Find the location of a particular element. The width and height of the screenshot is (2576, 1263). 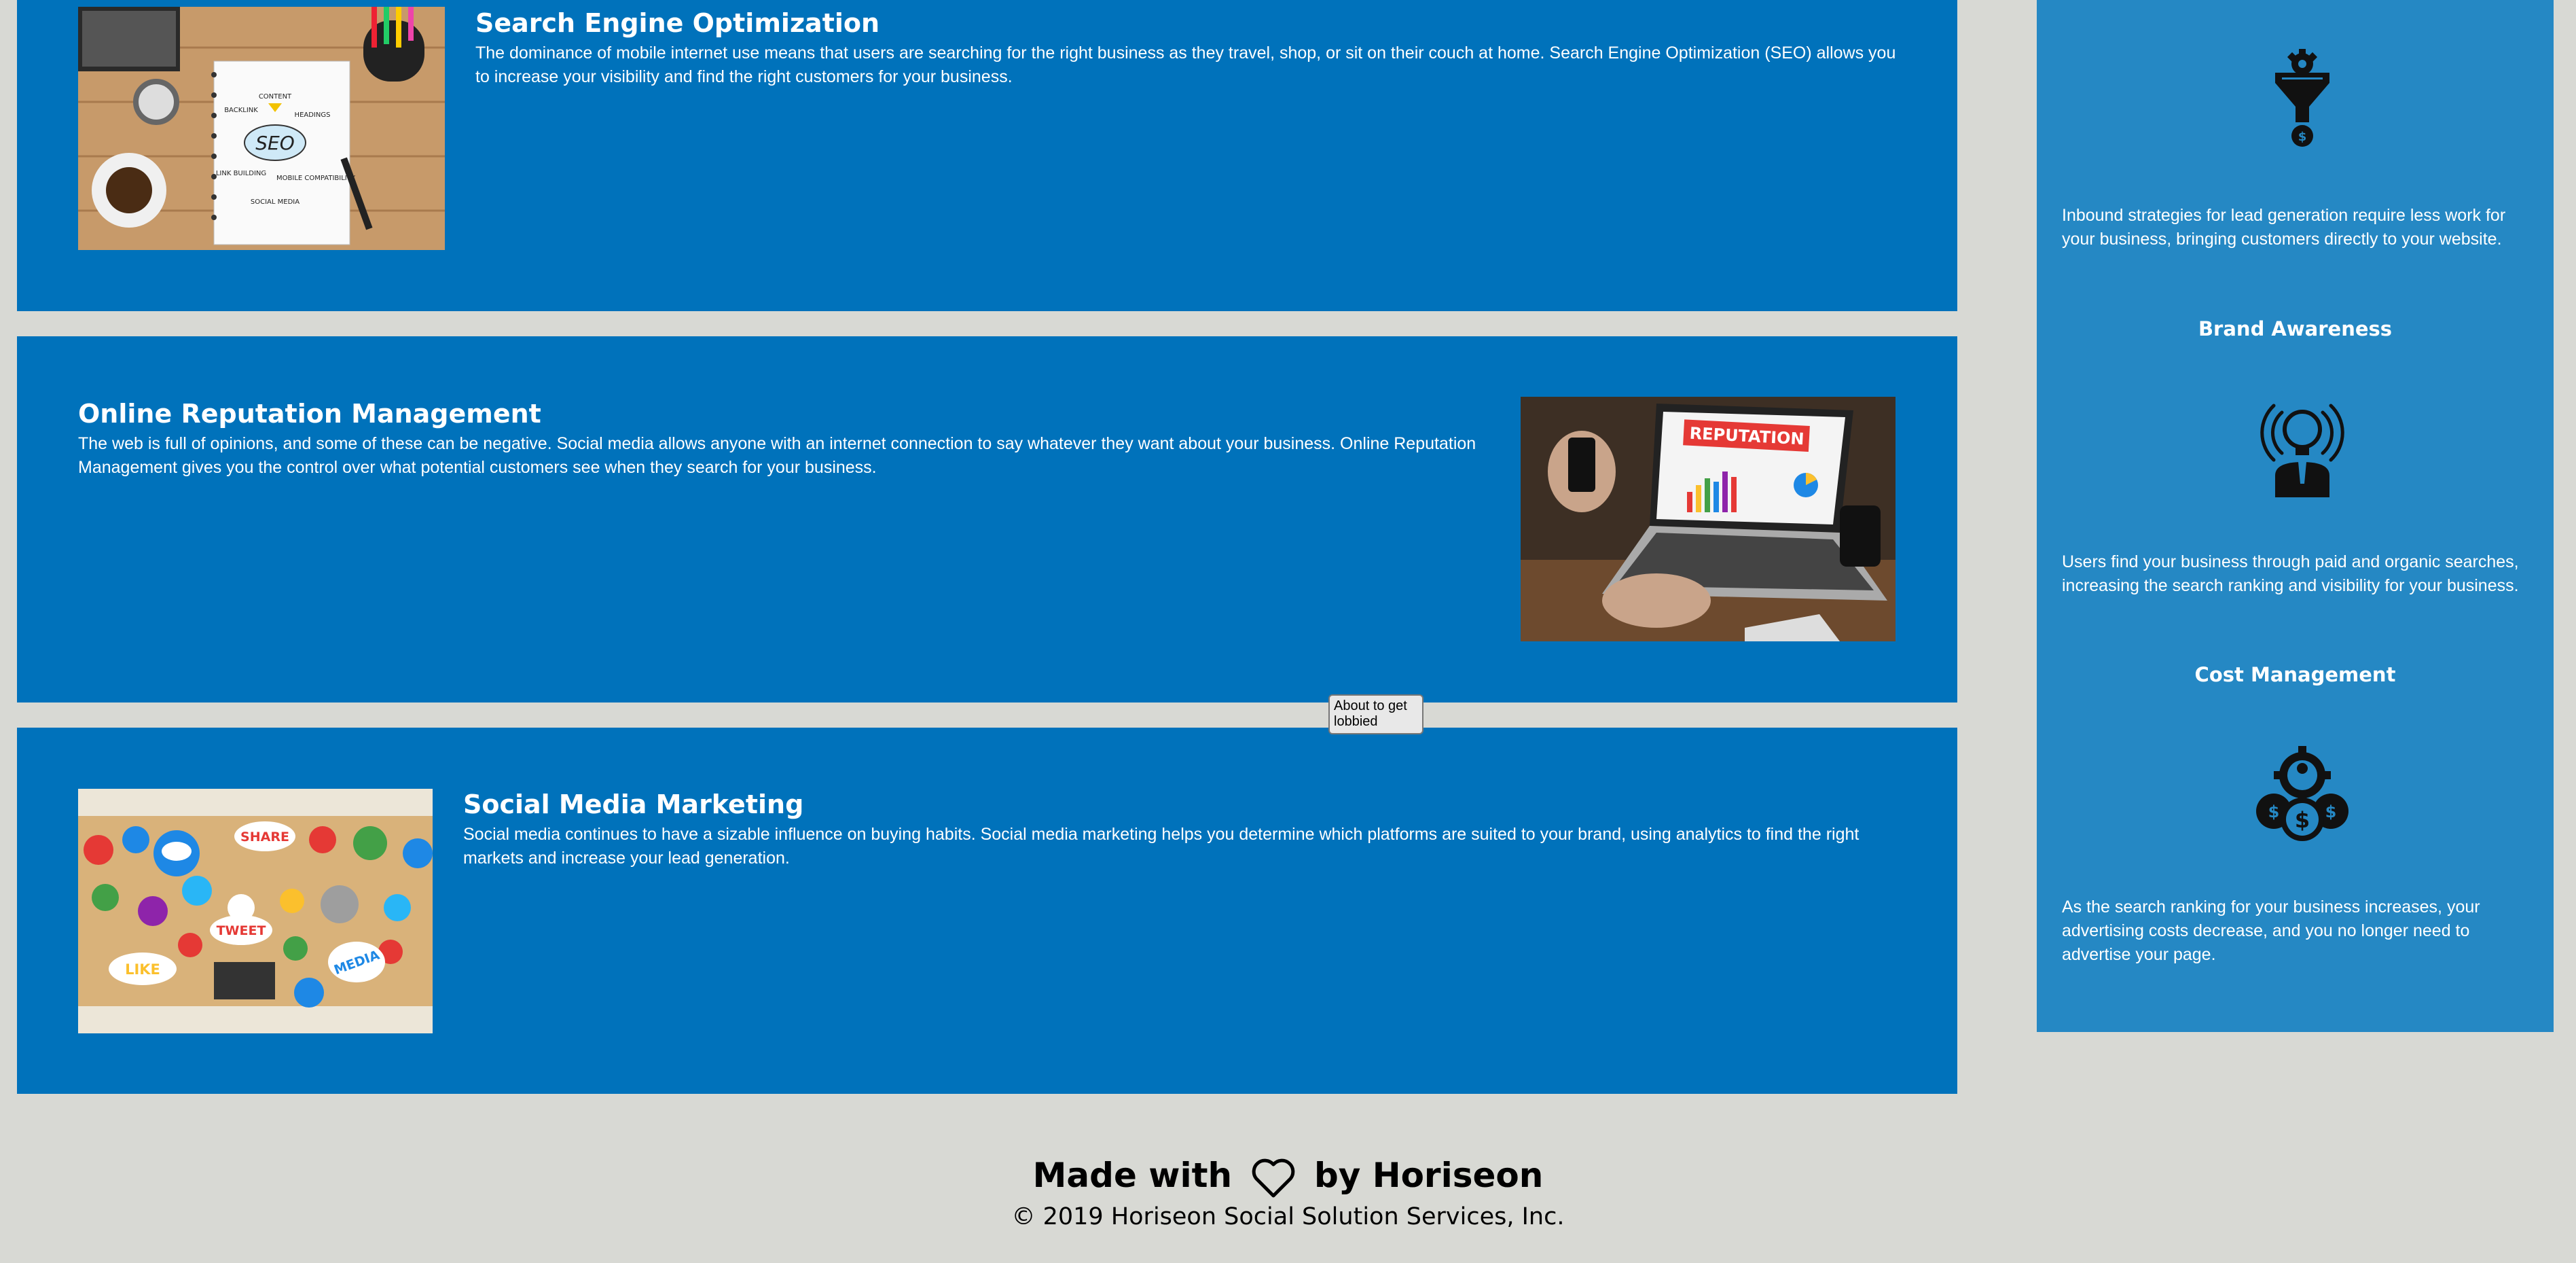

seo-image-word: CONTENT is located at coordinates (275, 97).